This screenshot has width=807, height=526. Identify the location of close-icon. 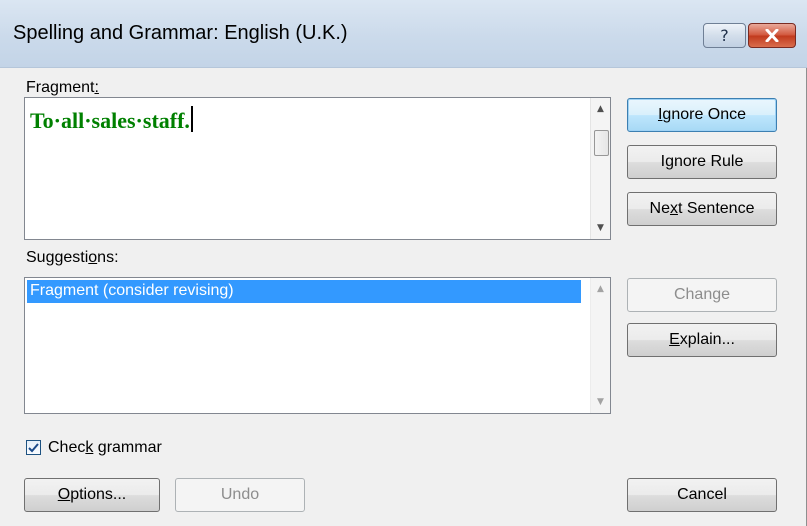
(772, 35).